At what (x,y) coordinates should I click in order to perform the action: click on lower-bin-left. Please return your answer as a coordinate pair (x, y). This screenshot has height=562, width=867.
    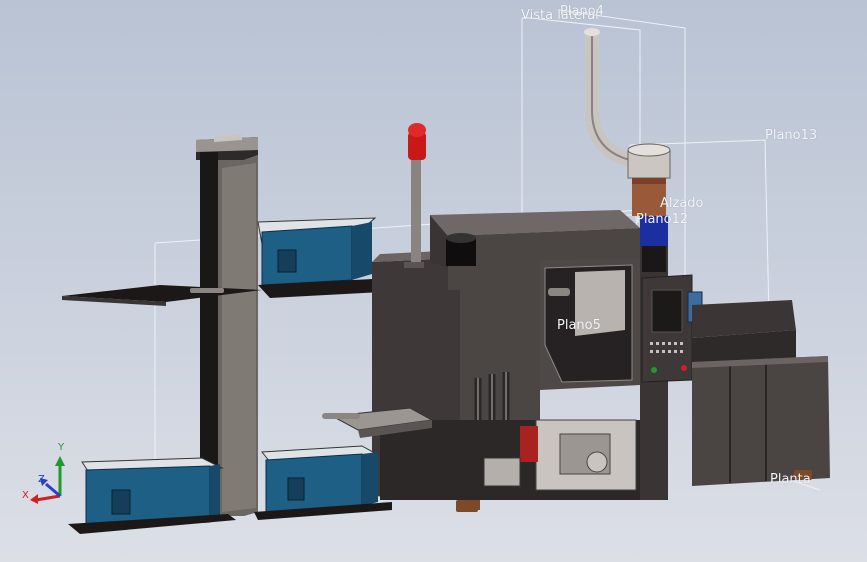
    Looking at the image, I should click on (152, 495).